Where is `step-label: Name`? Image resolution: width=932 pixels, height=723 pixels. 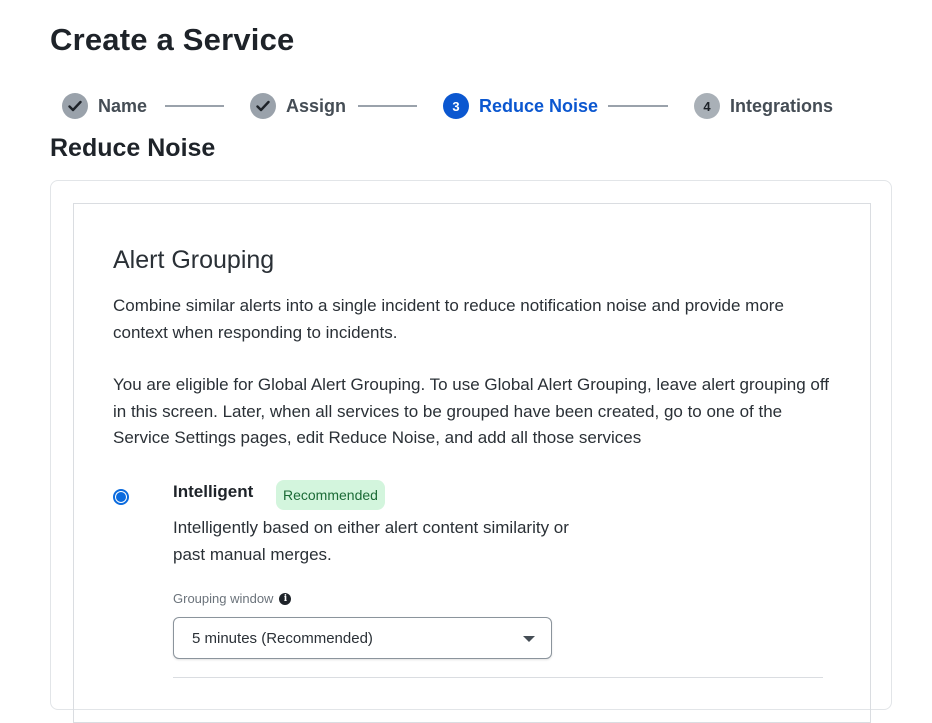
step-label: Name is located at coordinates (123, 105).